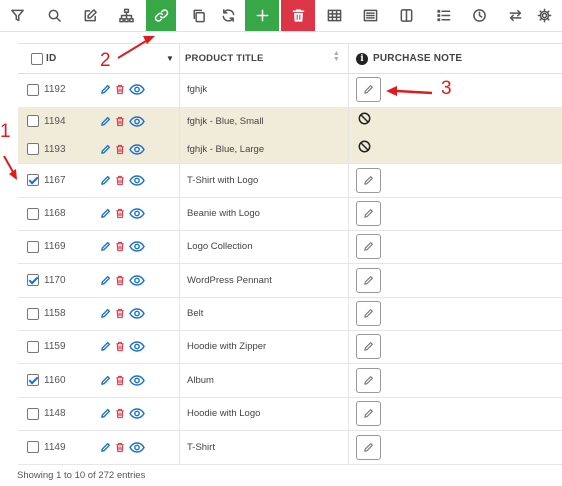 Image resolution: width=562 pixels, height=486 pixels. What do you see at coordinates (17, 15) in the screenshot?
I see `filter-button` at bounding box center [17, 15].